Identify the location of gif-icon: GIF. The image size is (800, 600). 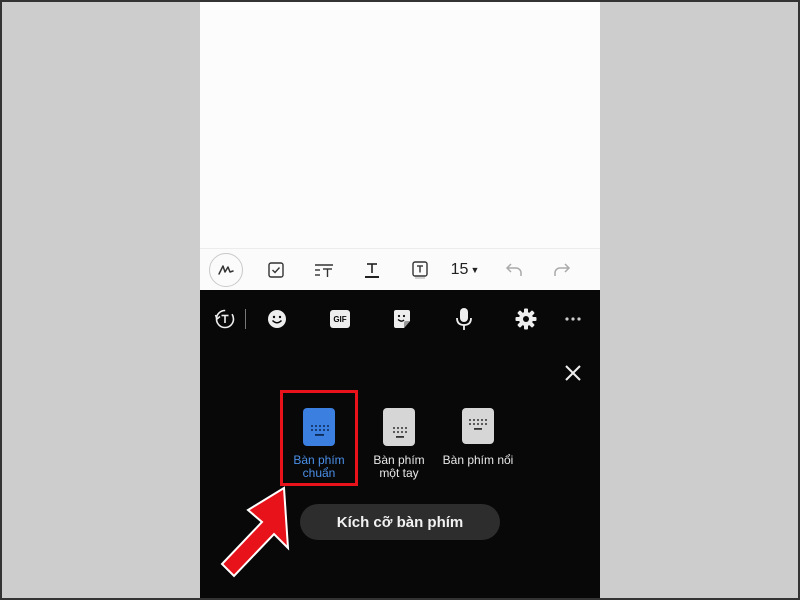
(340, 319).